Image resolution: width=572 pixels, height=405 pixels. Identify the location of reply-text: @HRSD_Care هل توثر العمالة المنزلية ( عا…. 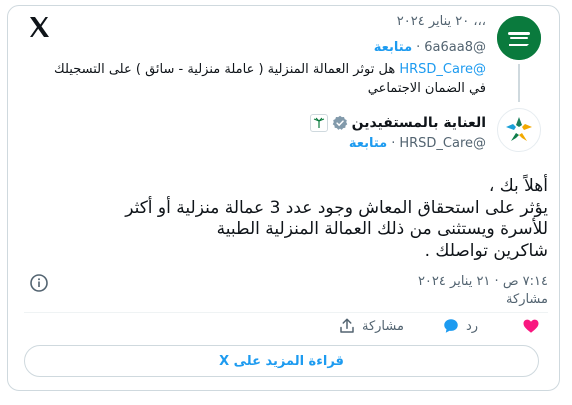
(266, 79).